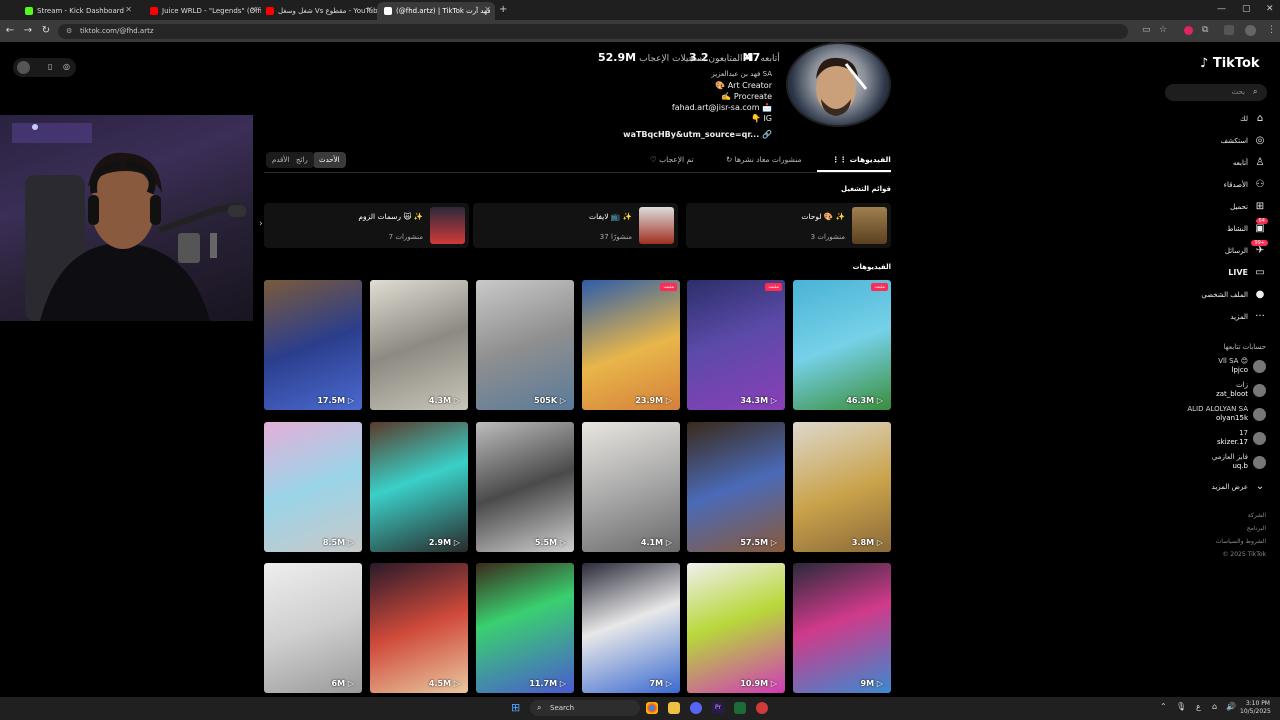 Image resolution: width=1280 pixels, height=720 pixels. Describe the element at coordinates (436, 11) in the screenshot. I see `browser-tab: (@fhd.artz) | TikTok فهد آرت ✕` at that location.